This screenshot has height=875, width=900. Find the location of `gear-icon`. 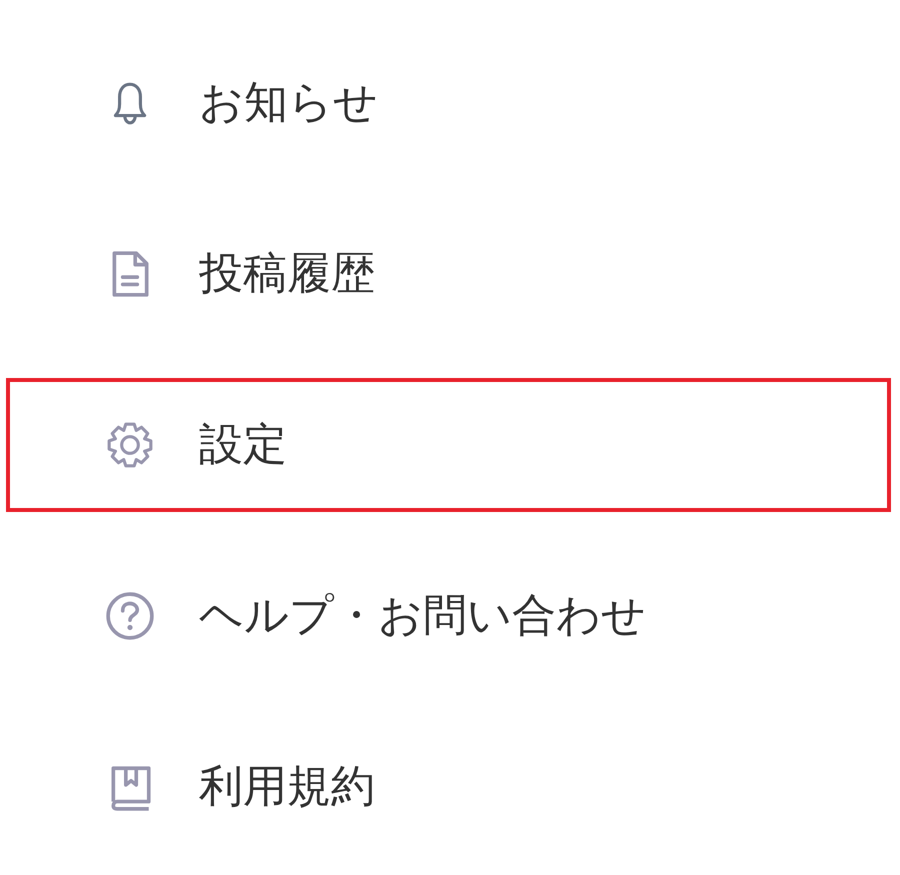

gear-icon is located at coordinates (130, 445).